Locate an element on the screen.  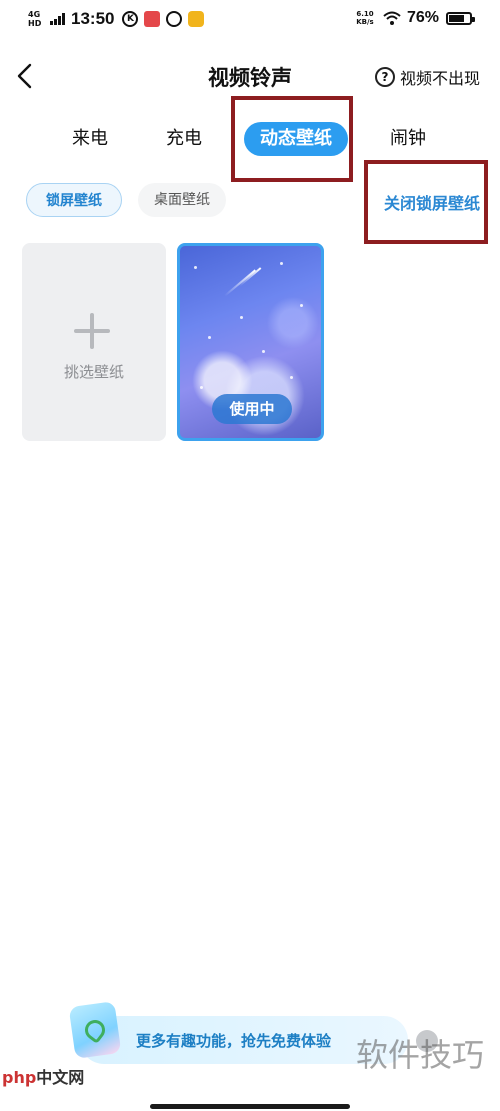
plus-icon is located at coordinates (92, 331).